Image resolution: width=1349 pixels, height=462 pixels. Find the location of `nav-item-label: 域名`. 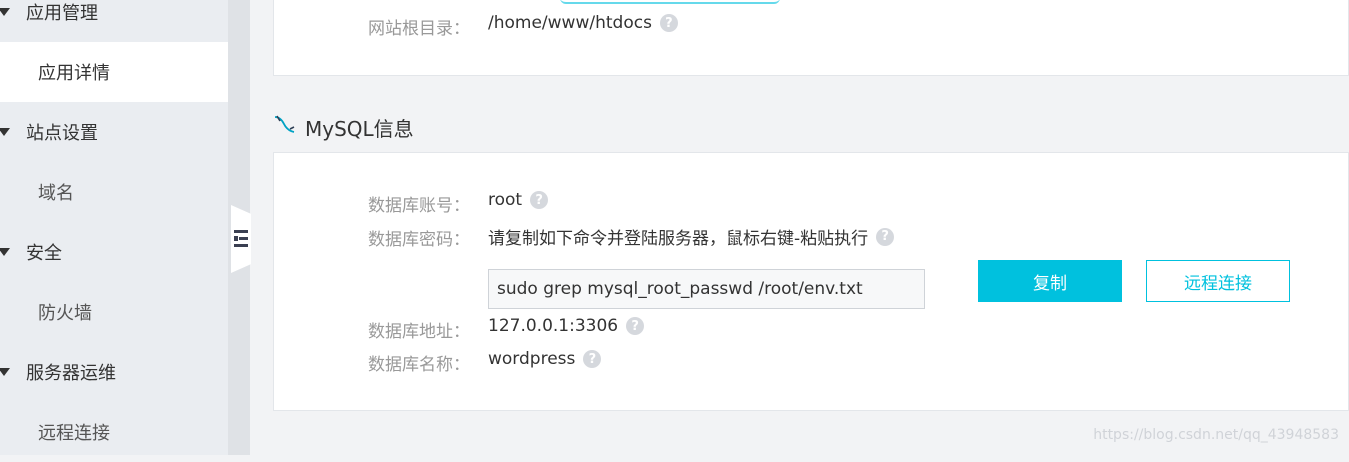

nav-item-label: 域名 is located at coordinates (56, 193).